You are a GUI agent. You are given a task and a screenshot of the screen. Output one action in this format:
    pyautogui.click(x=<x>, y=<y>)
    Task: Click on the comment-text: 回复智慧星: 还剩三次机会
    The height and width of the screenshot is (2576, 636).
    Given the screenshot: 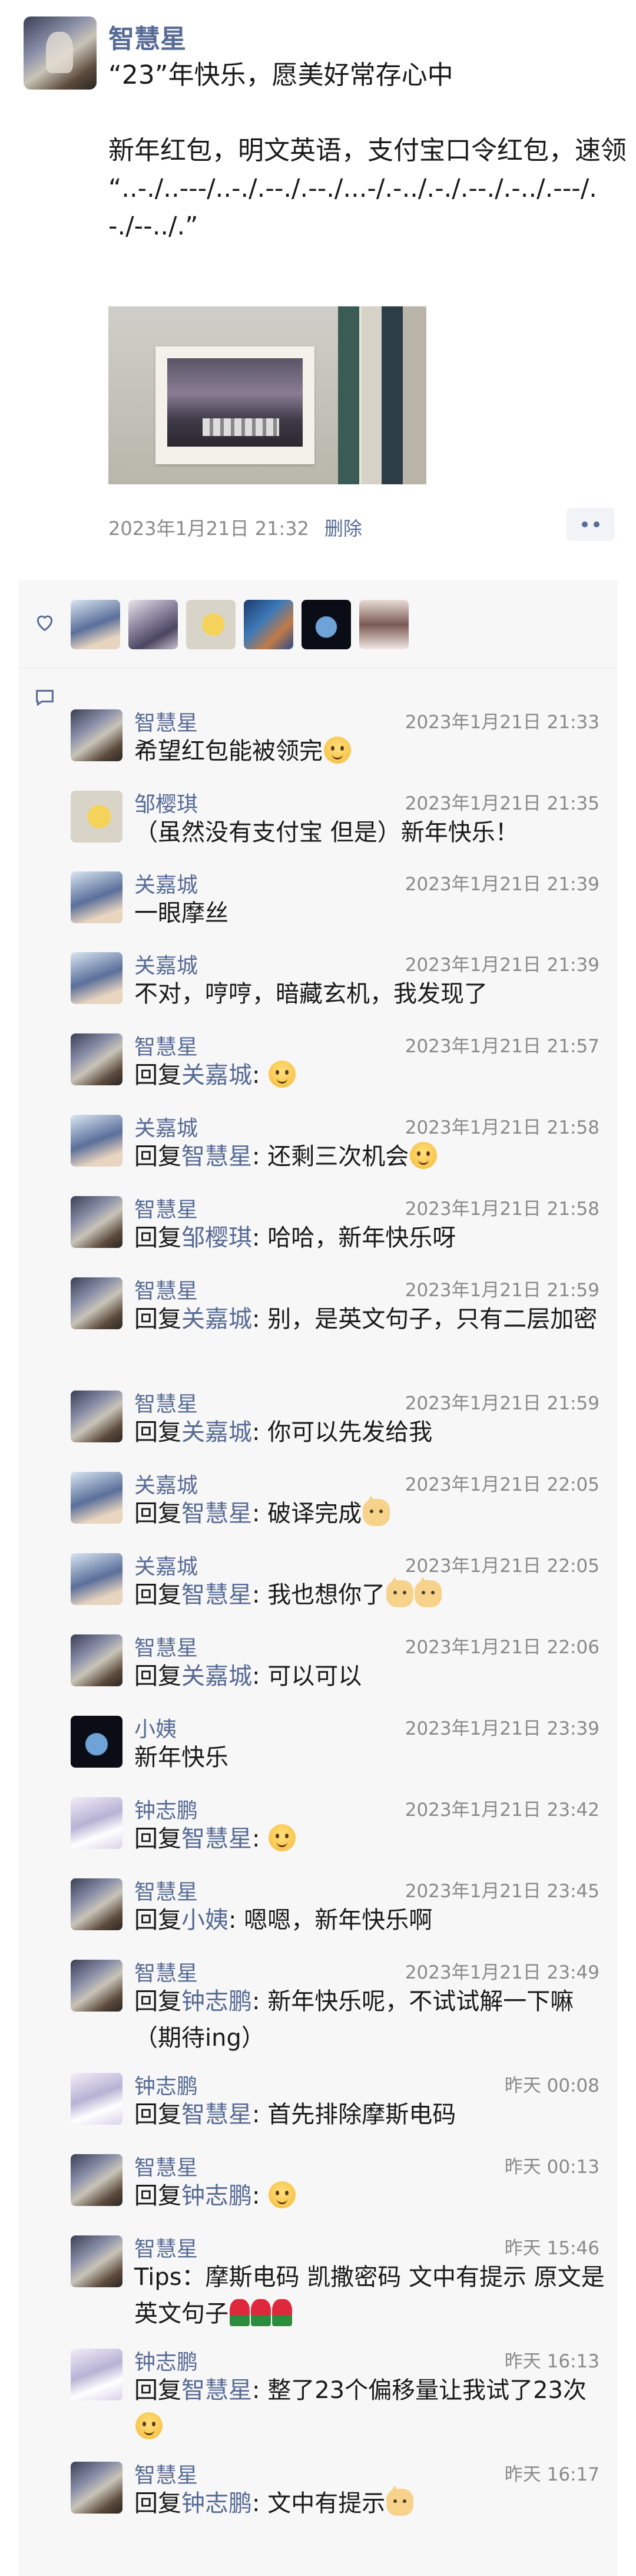 What is the action you would take?
    pyautogui.click(x=370, y=1156)
    